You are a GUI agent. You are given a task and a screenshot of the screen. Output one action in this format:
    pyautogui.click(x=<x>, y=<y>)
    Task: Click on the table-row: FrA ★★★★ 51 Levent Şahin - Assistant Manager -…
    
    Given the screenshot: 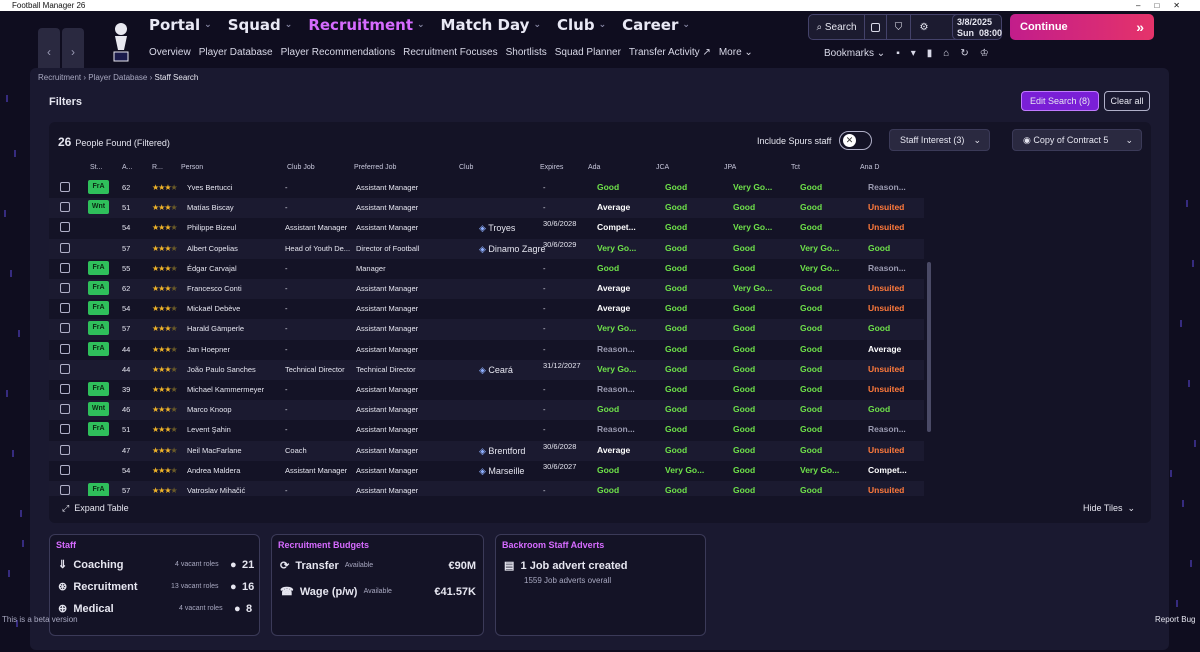 What is the action you would take?
    pyautogui.click(x=486, y=430)
    